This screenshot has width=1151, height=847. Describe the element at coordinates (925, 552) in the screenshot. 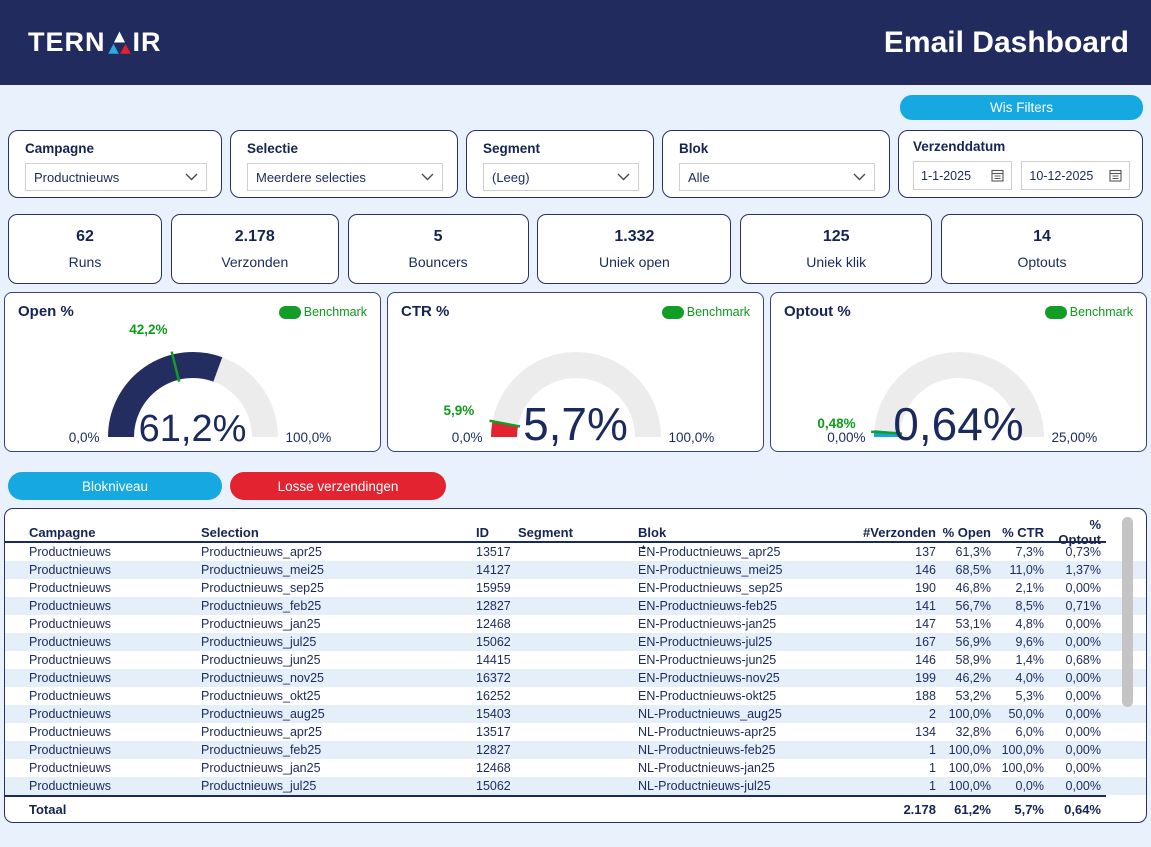

I see `cell-verzonden: 137` at that location.